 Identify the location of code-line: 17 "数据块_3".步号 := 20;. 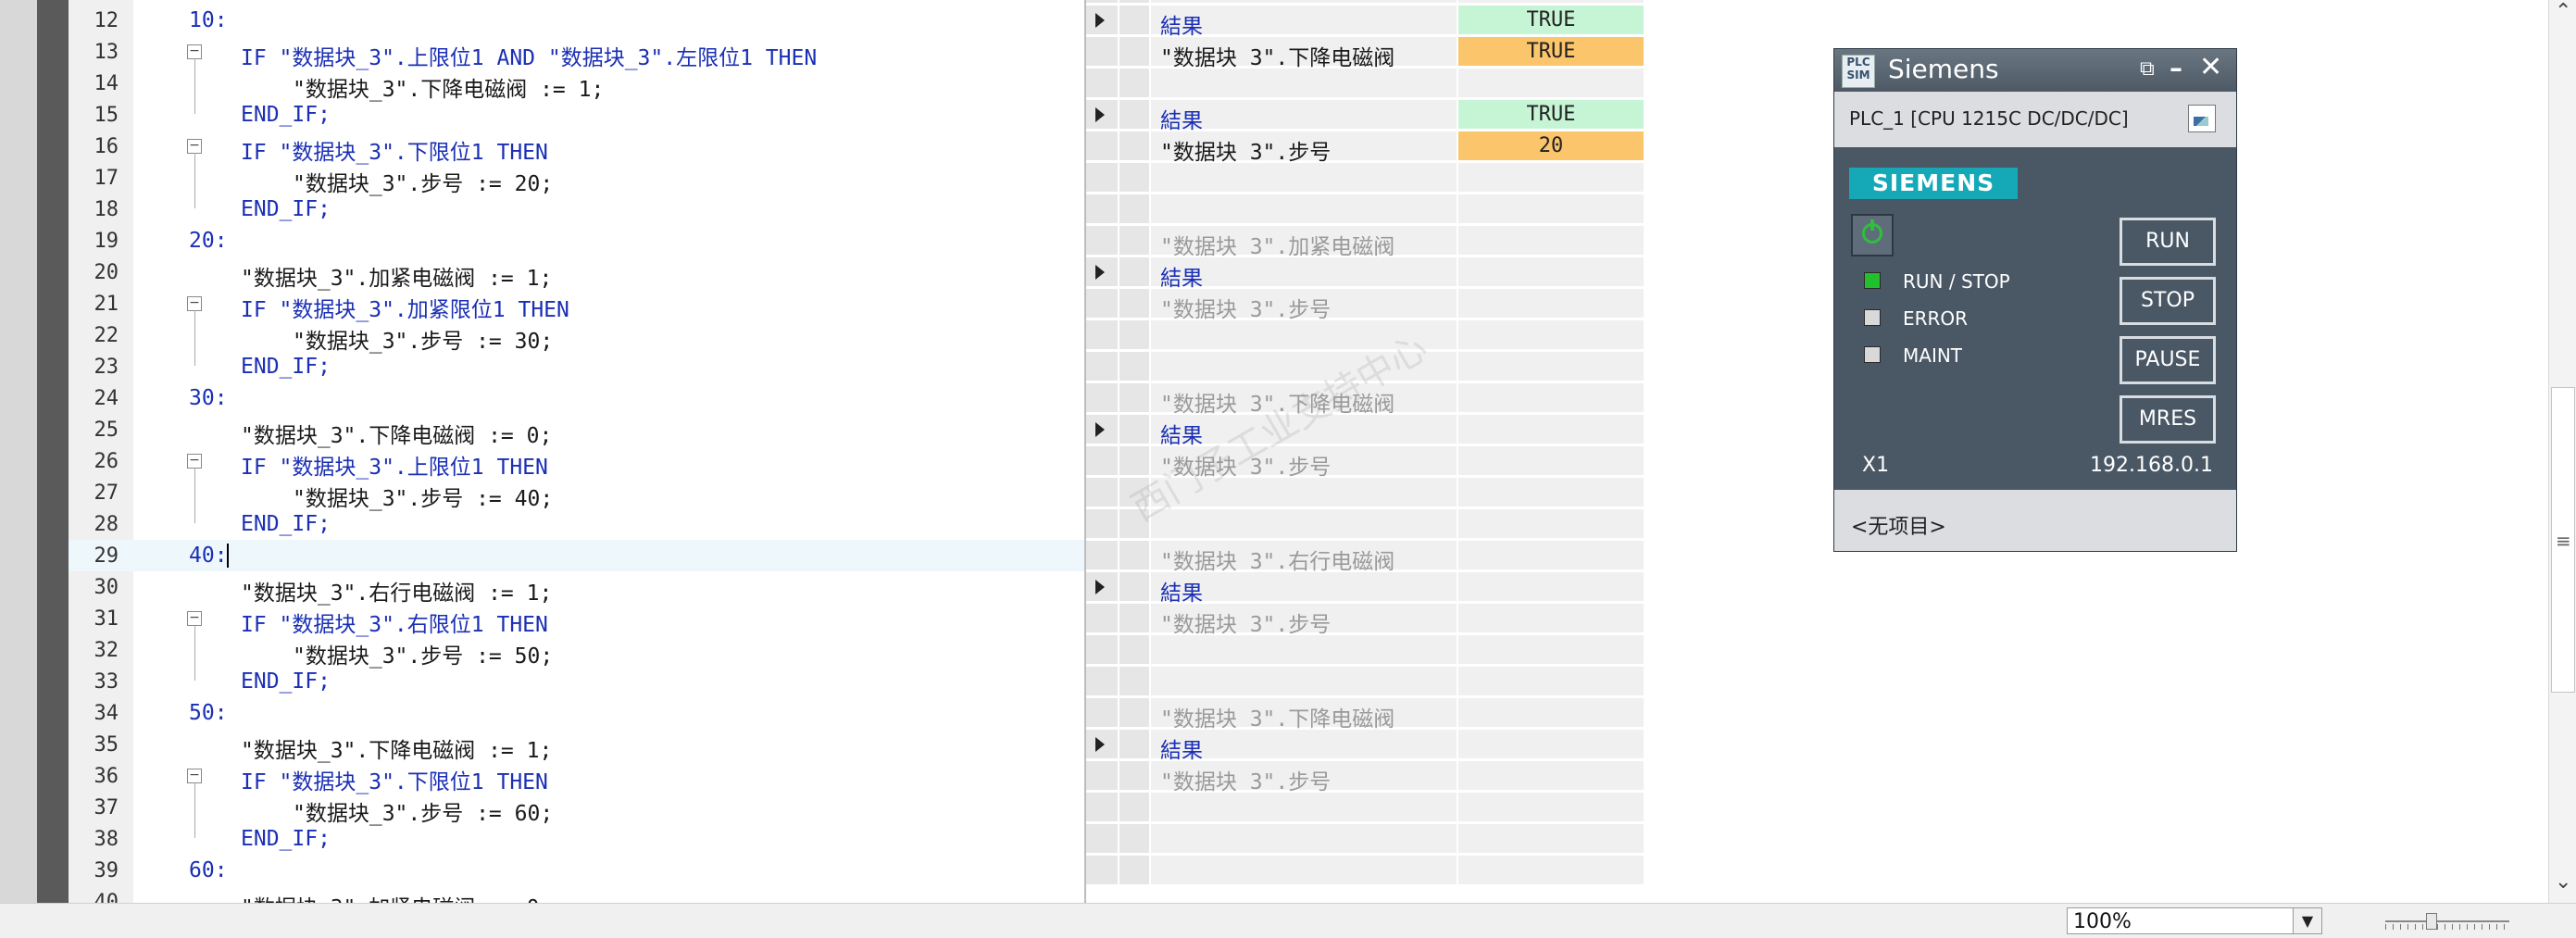
(576, 179).